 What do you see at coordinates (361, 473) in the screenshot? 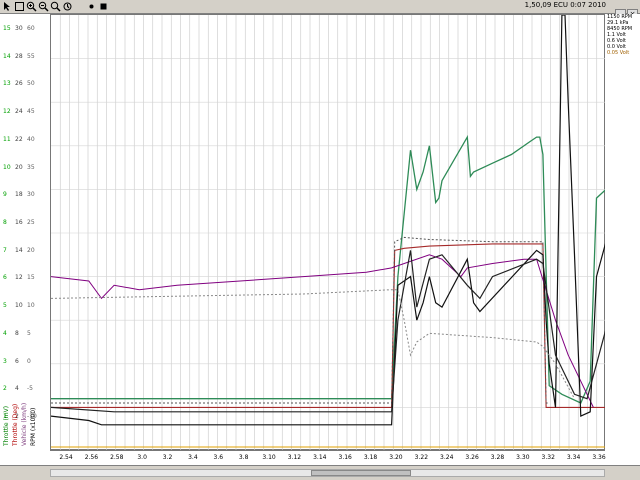
I see `scrollbar-thumb` at bounding box center [361, 473].